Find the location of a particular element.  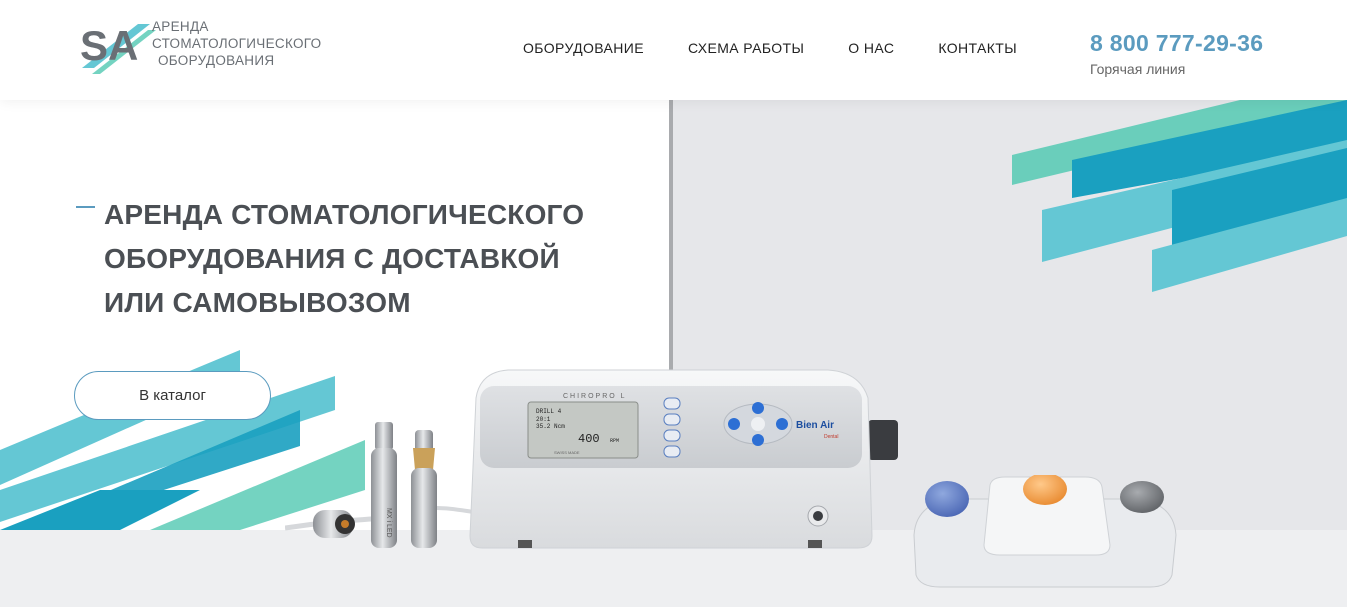

console-brand-sub: Dental is located at coordinates (831, 437).